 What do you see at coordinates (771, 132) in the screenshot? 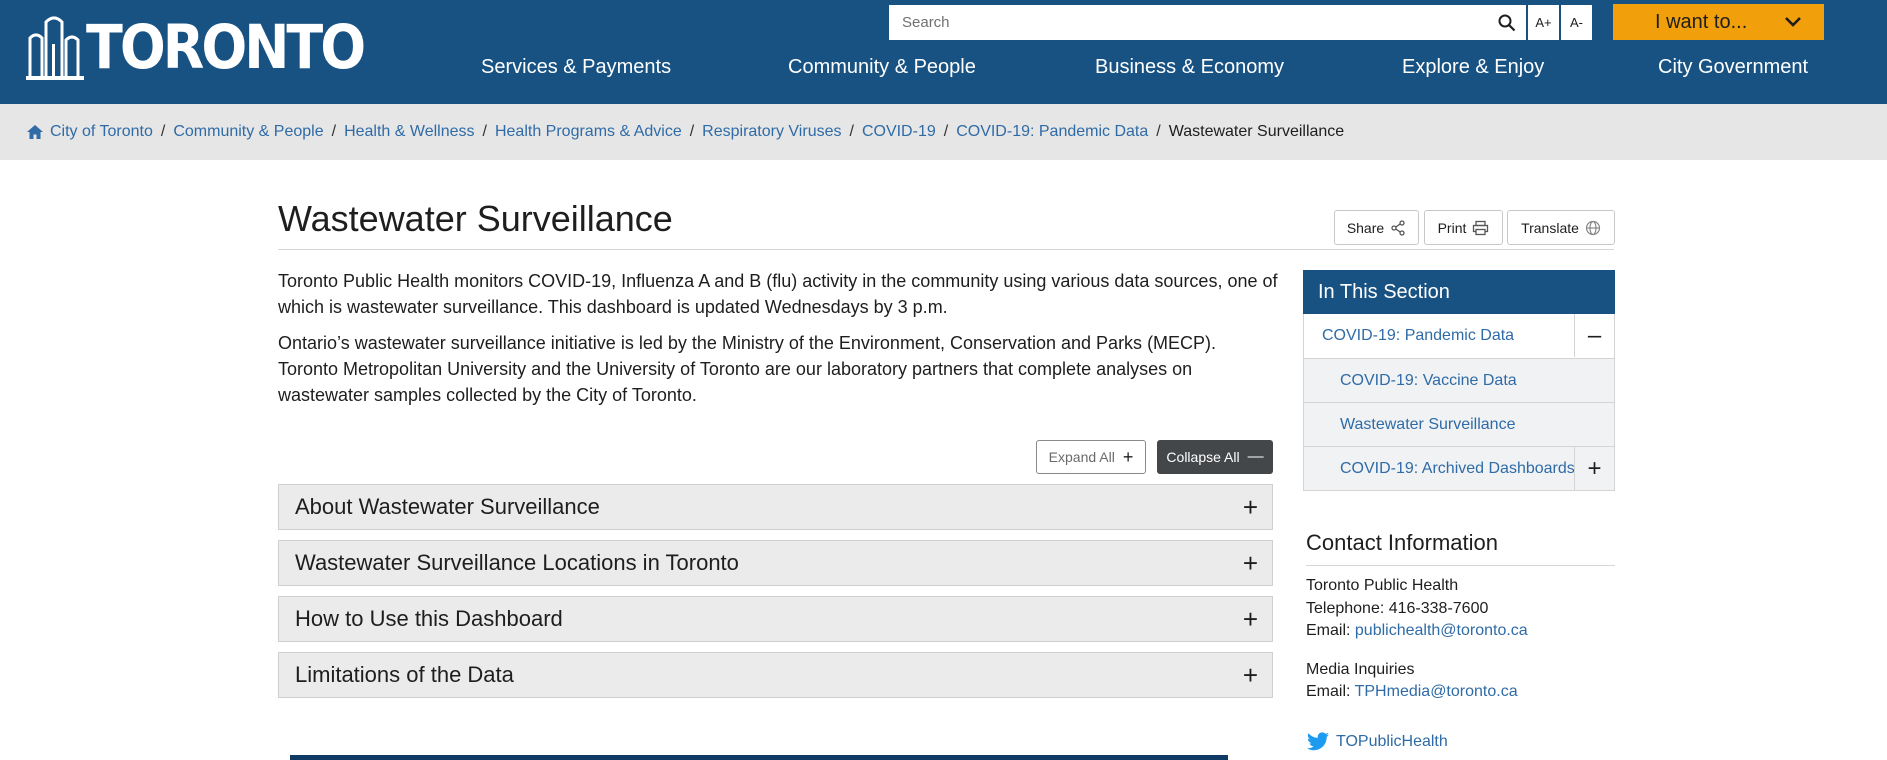
I see `breadcrumb-link-respiratory-viruses: Respiratory Viruses` at bounding box center [771, 132].